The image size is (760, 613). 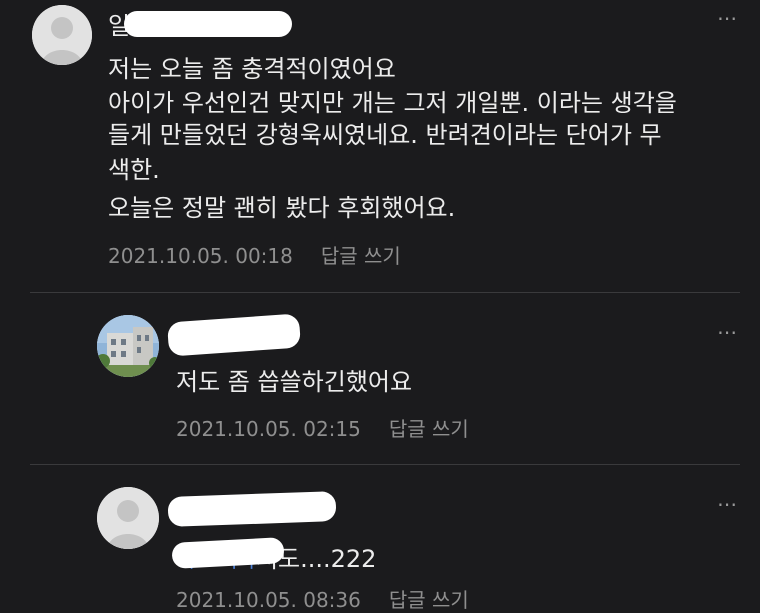 What do you see at coordinates (134, 170) in the screenshot?
I see `comment-line: 색한.` at bounding box center [134, 170].